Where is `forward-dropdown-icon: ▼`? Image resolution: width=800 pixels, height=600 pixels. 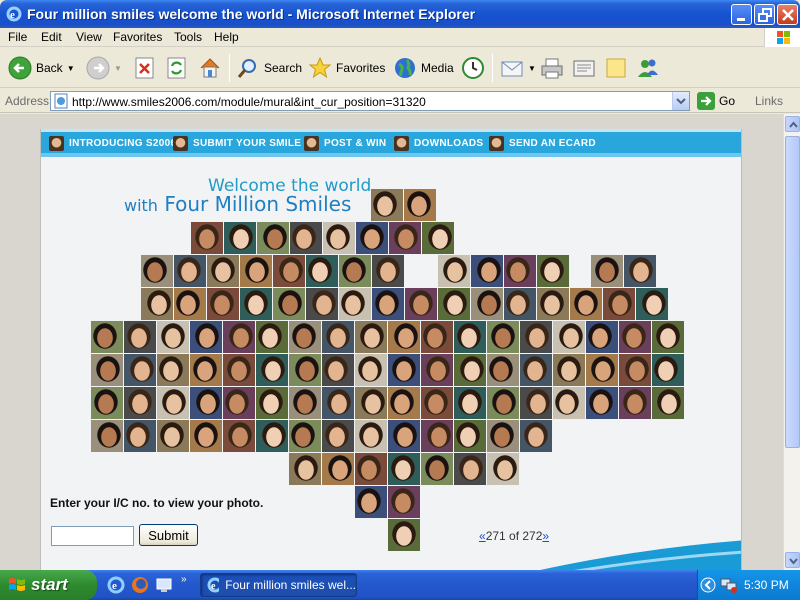
forward-dropdown-icon: ▼ is located at coordinates (118, 68).